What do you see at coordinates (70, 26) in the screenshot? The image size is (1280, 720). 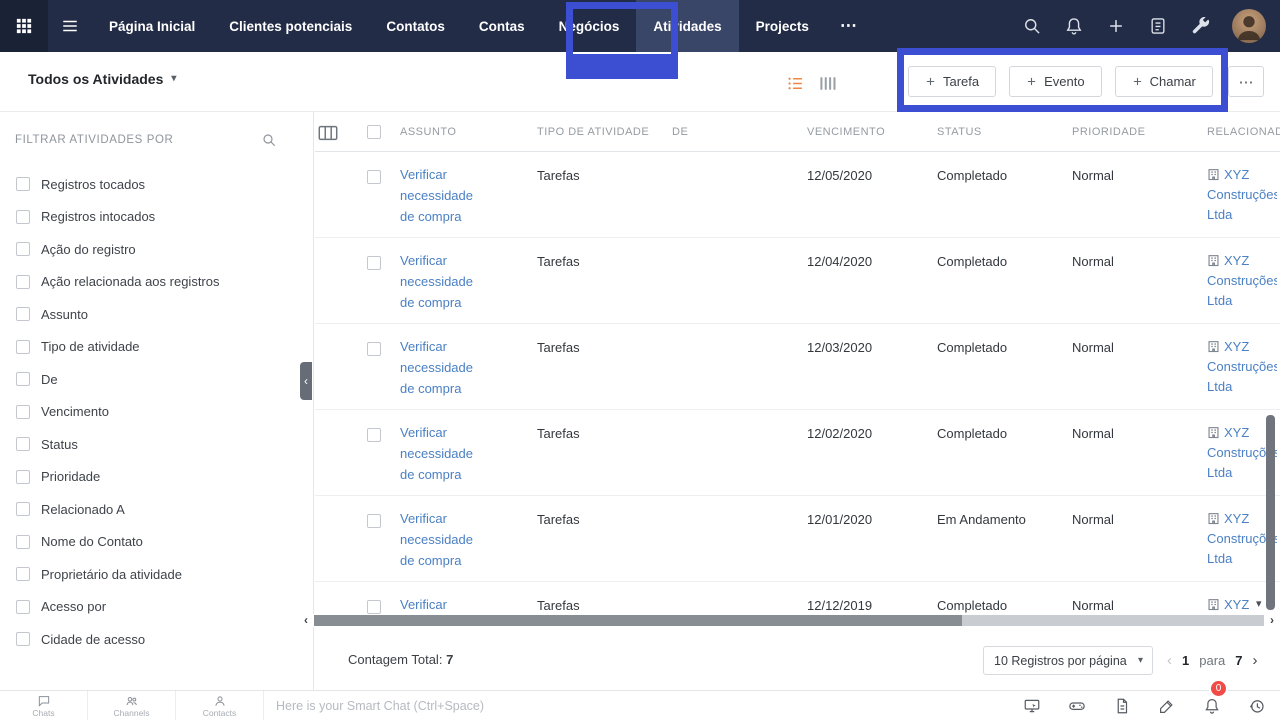 I see `hamburger-menu-button` at bounding box center [70, 26].